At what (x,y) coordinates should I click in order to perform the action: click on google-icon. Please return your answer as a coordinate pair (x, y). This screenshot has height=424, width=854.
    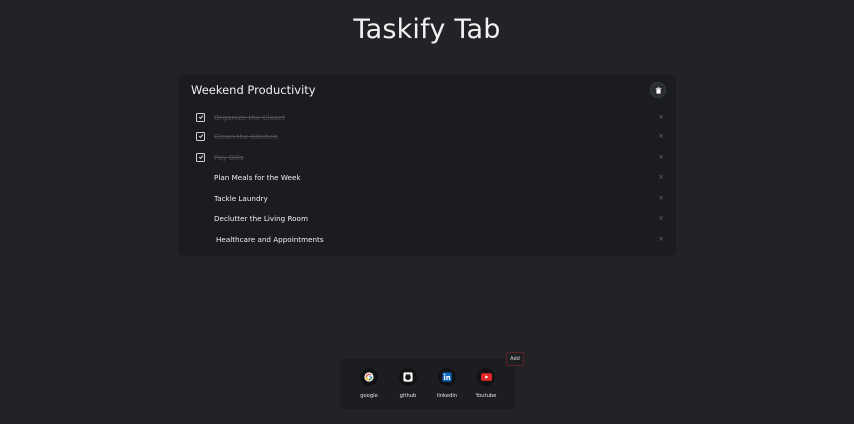
    Looking at the image, I should click on (369, 377).